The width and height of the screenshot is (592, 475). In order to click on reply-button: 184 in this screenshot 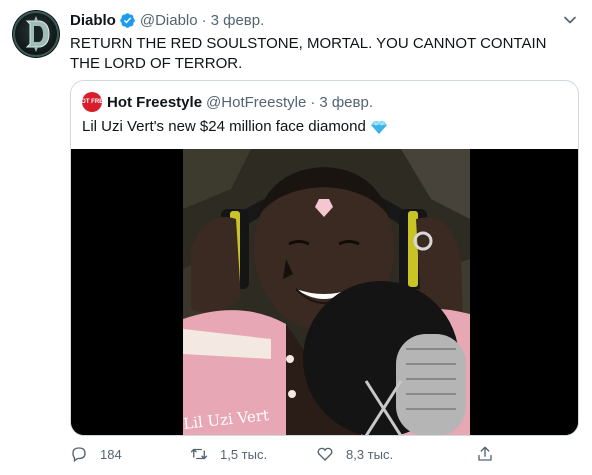, I will do `click(96, 454)`.